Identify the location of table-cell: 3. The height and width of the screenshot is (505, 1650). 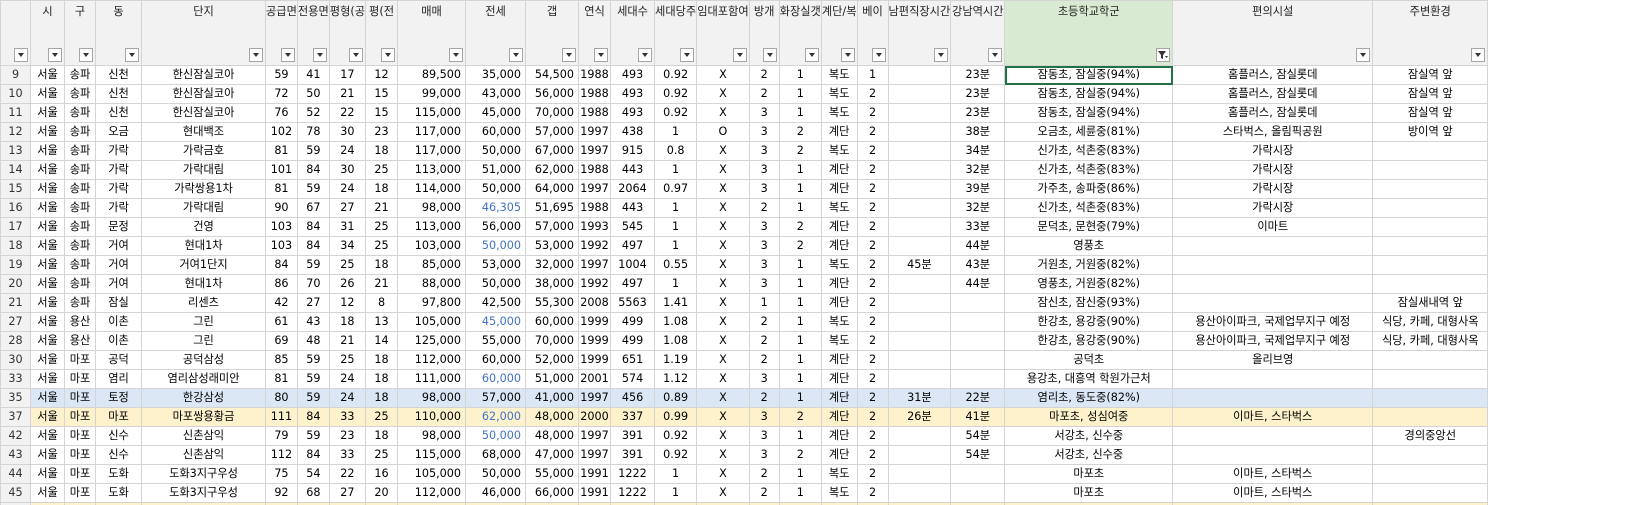
(764, 170).